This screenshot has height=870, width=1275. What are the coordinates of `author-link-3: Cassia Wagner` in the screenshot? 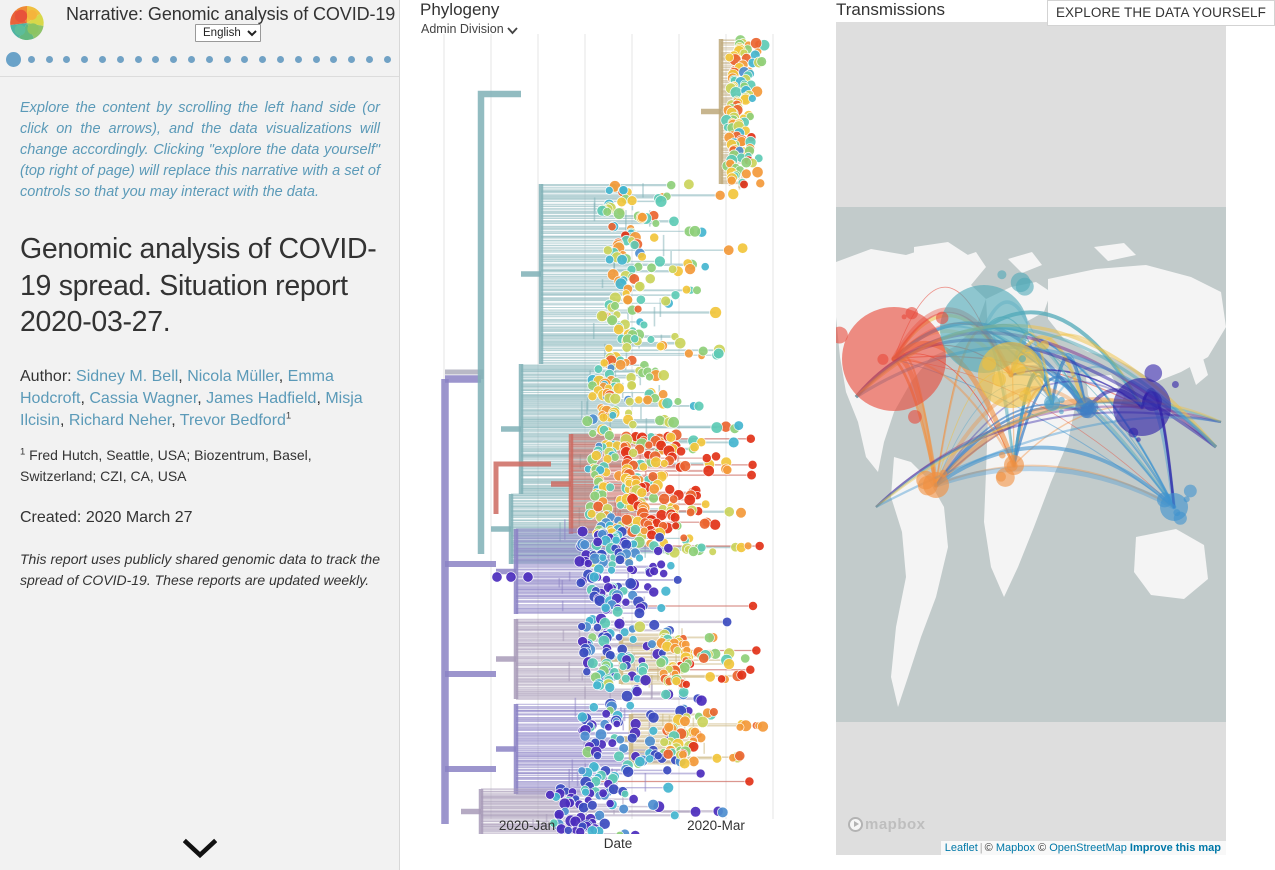 It's located at (143, 398).